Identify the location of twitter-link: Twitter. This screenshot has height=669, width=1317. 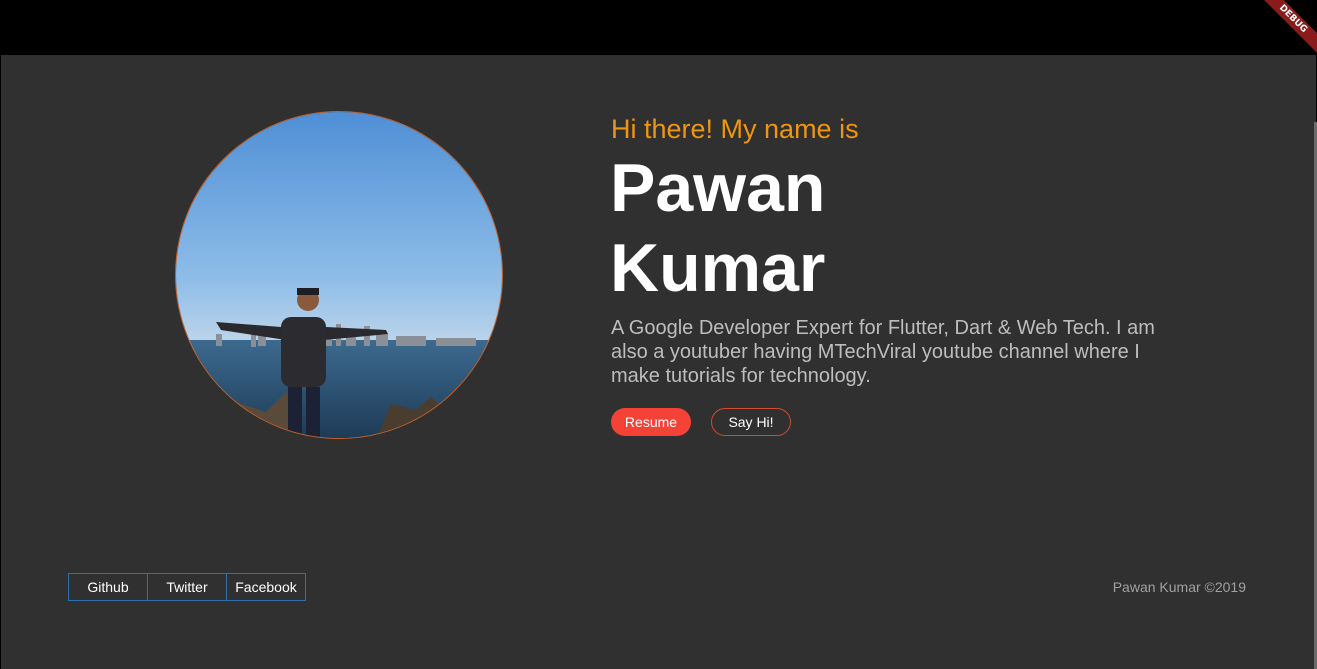
(187, 587).